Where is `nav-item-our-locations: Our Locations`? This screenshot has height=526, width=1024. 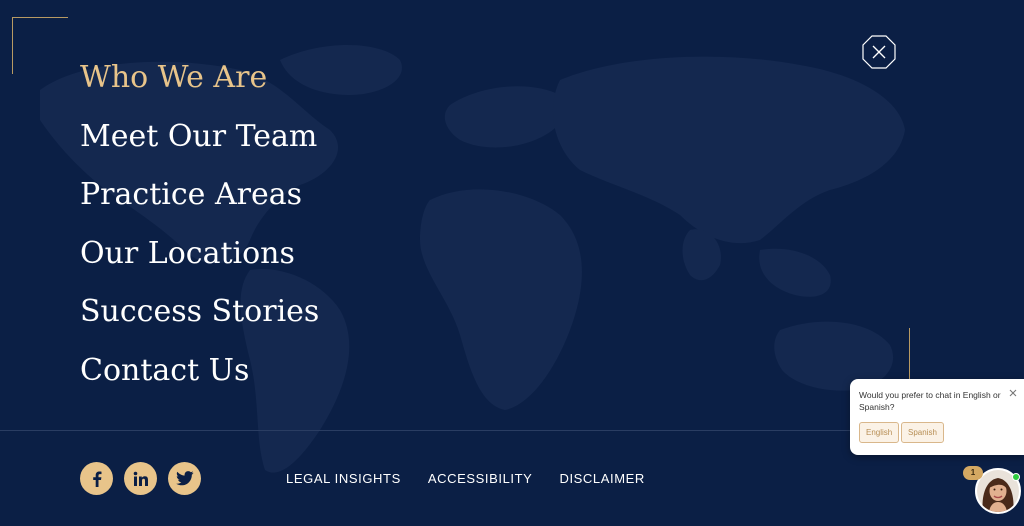
nav-item-our-locations: Our Locations is located at coordinates (199, 261).